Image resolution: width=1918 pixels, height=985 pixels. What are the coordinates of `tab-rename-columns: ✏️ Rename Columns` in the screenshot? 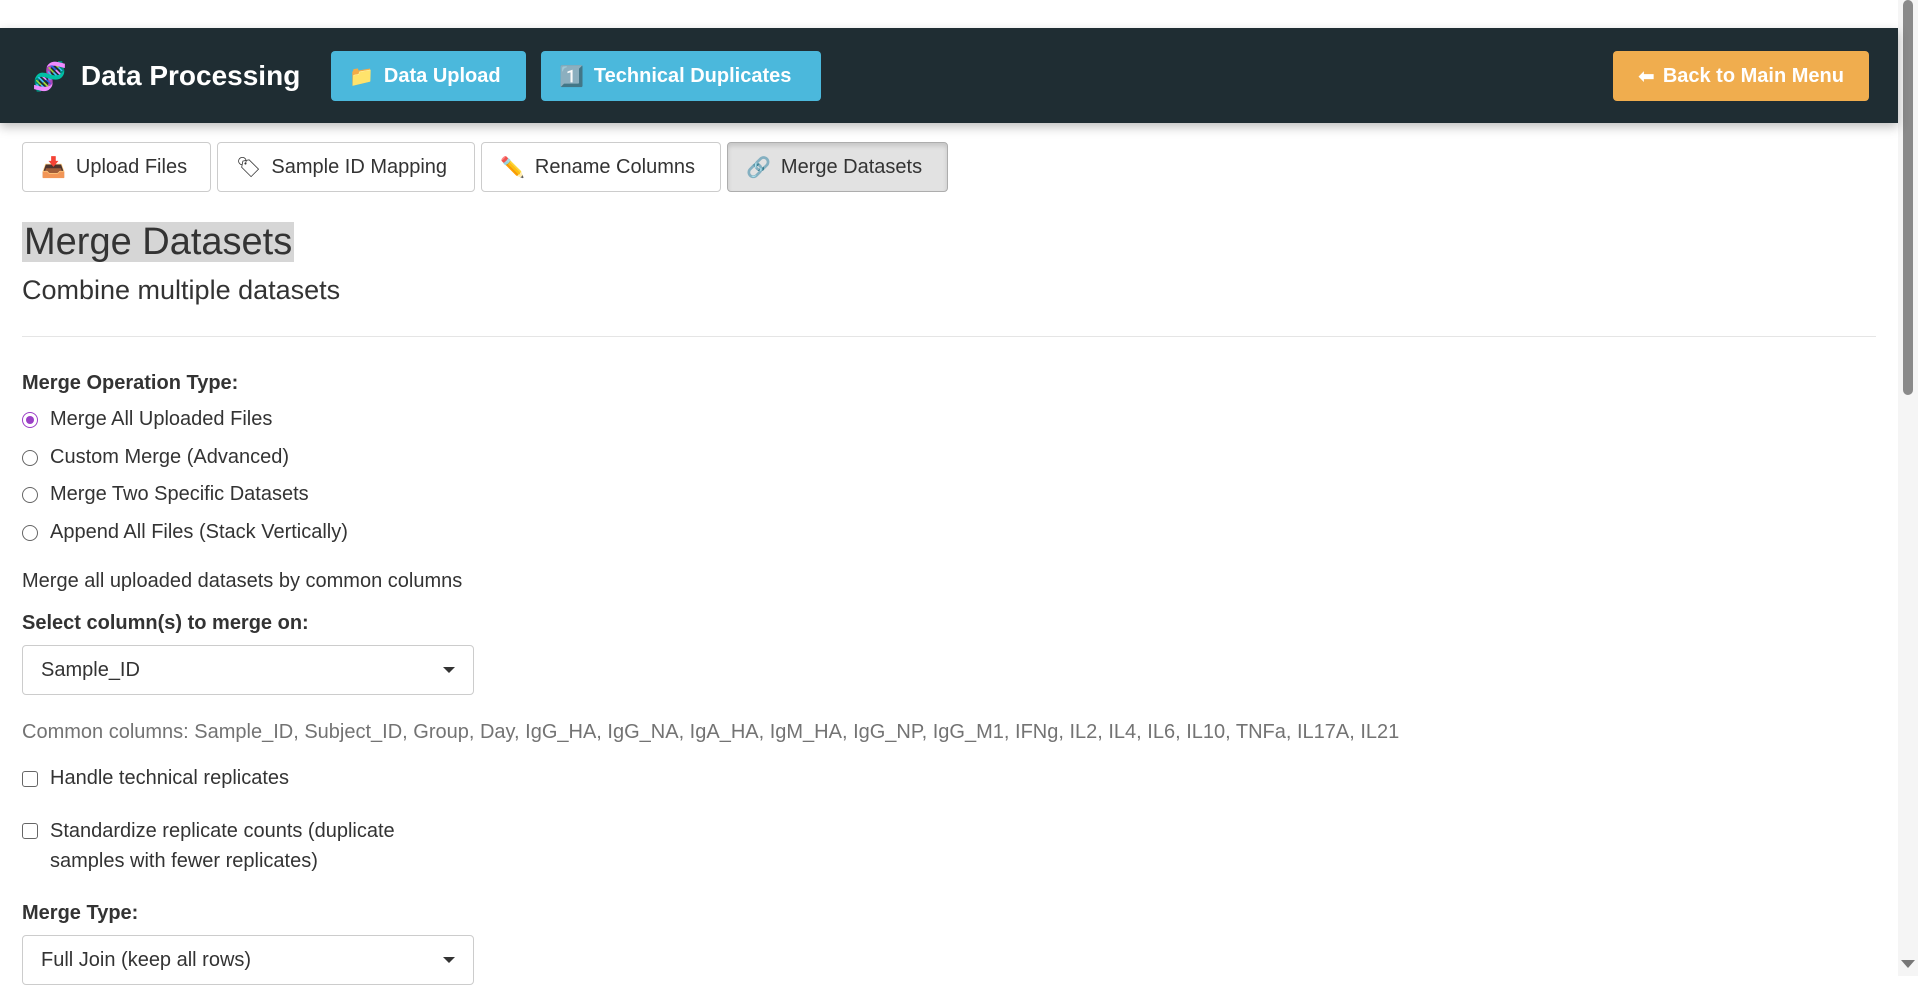 It's located at (601, 167).